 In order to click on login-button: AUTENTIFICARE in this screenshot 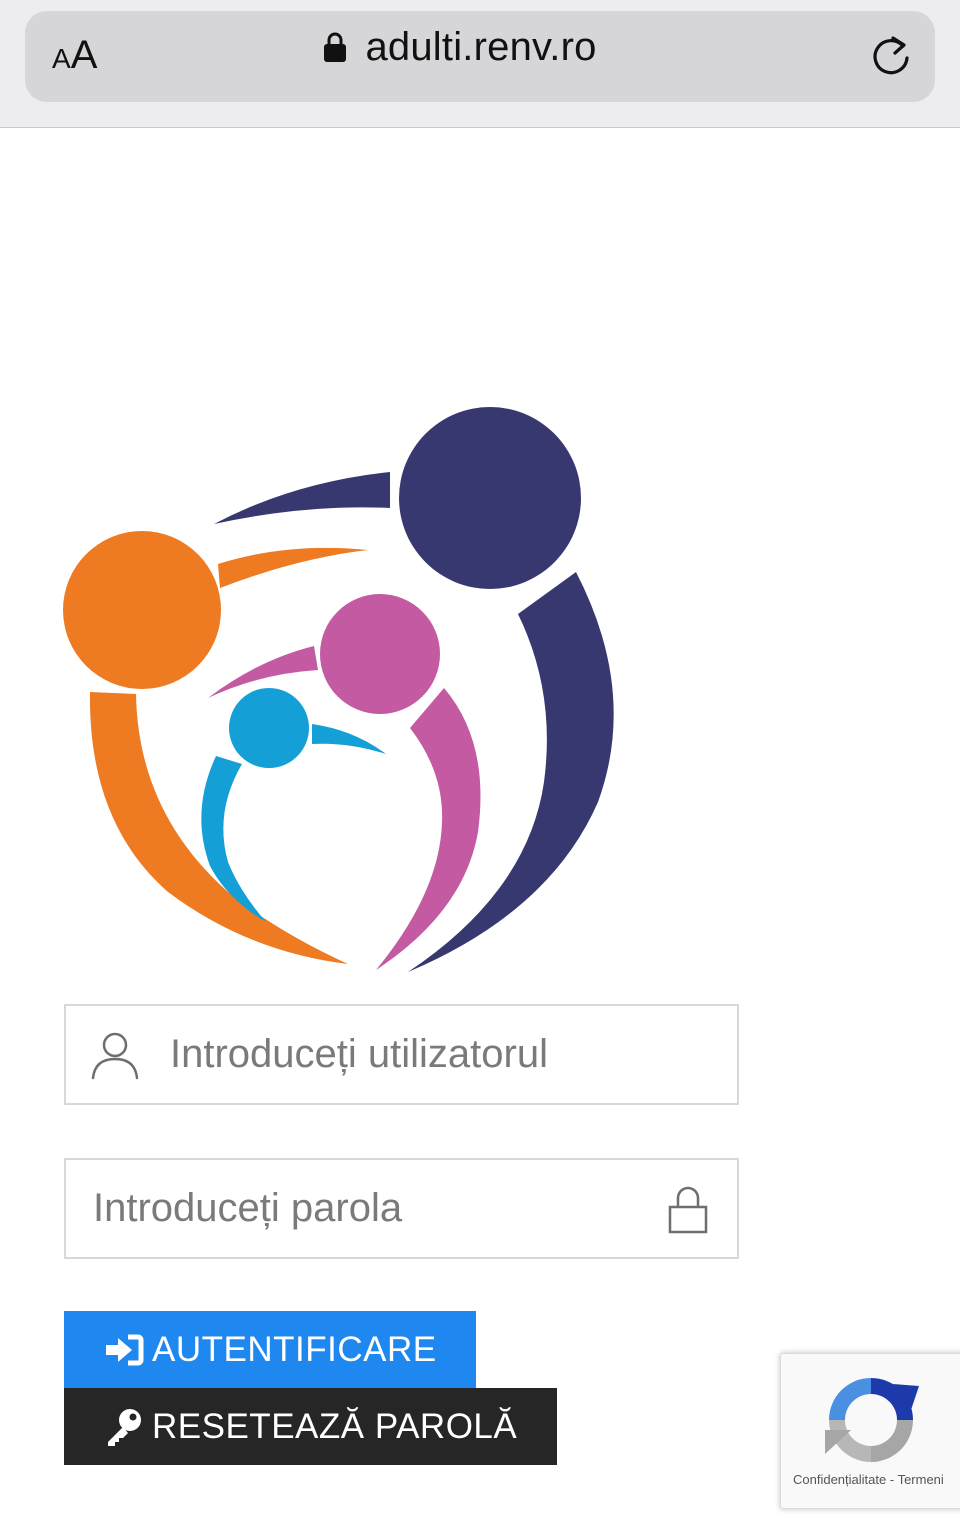, I will do `click(270, 1349)`.